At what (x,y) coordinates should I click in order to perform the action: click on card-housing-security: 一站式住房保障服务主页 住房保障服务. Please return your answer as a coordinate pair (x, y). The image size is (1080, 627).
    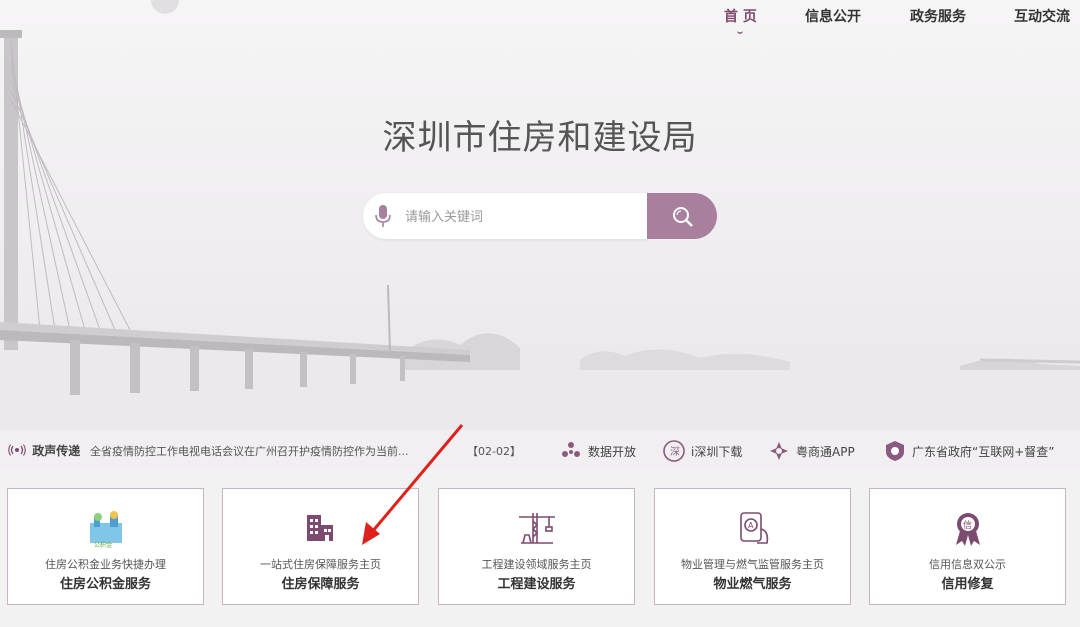
    Looking at the image, I should click on (320, 546).